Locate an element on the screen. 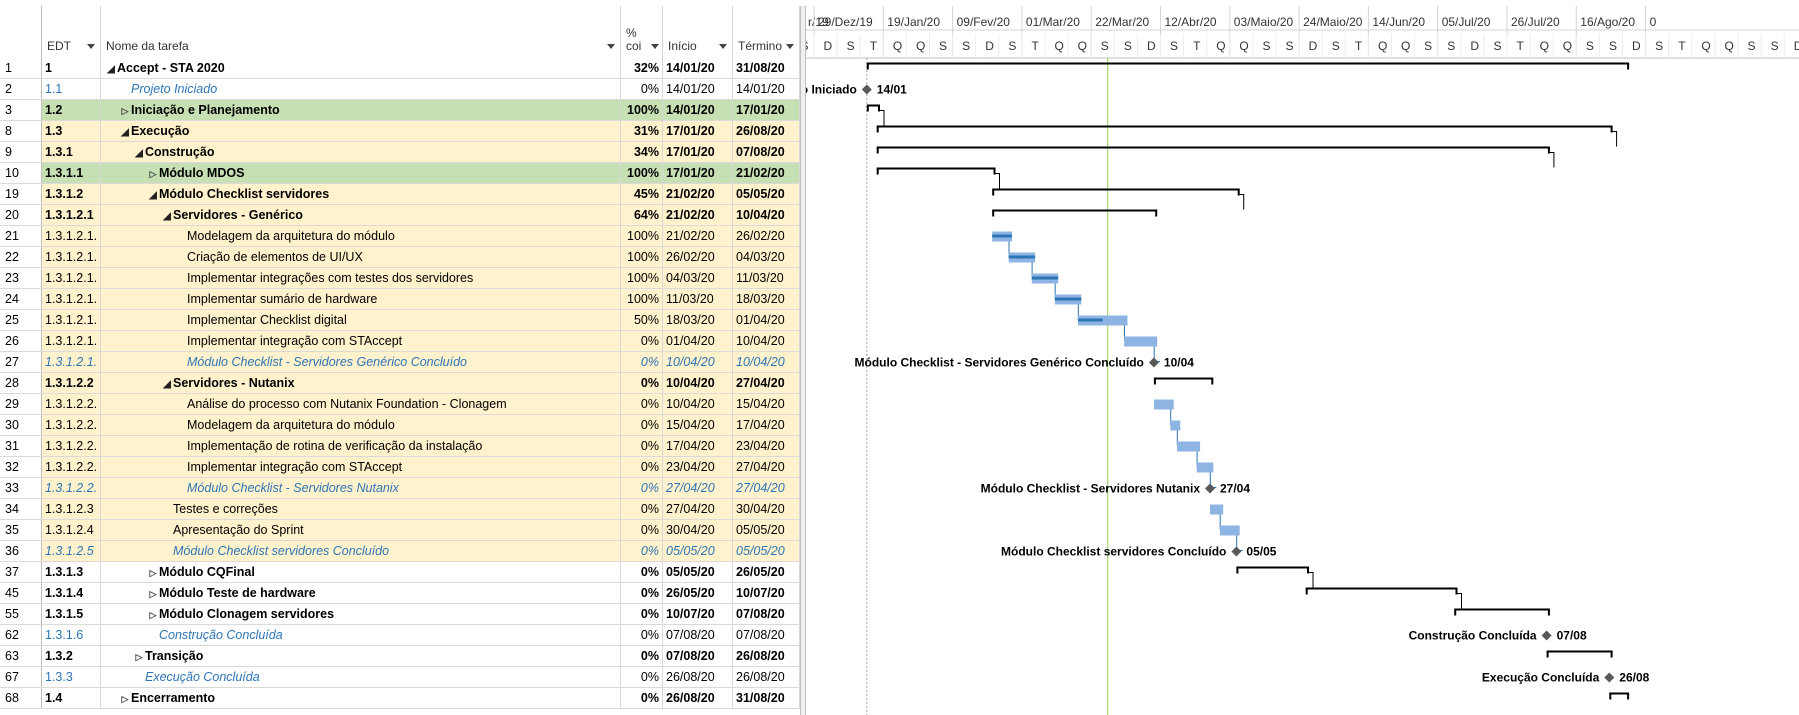 This screenshot has width=1799, height=715. percent-complete-cell: 100% is located at coordinates (642, 110).